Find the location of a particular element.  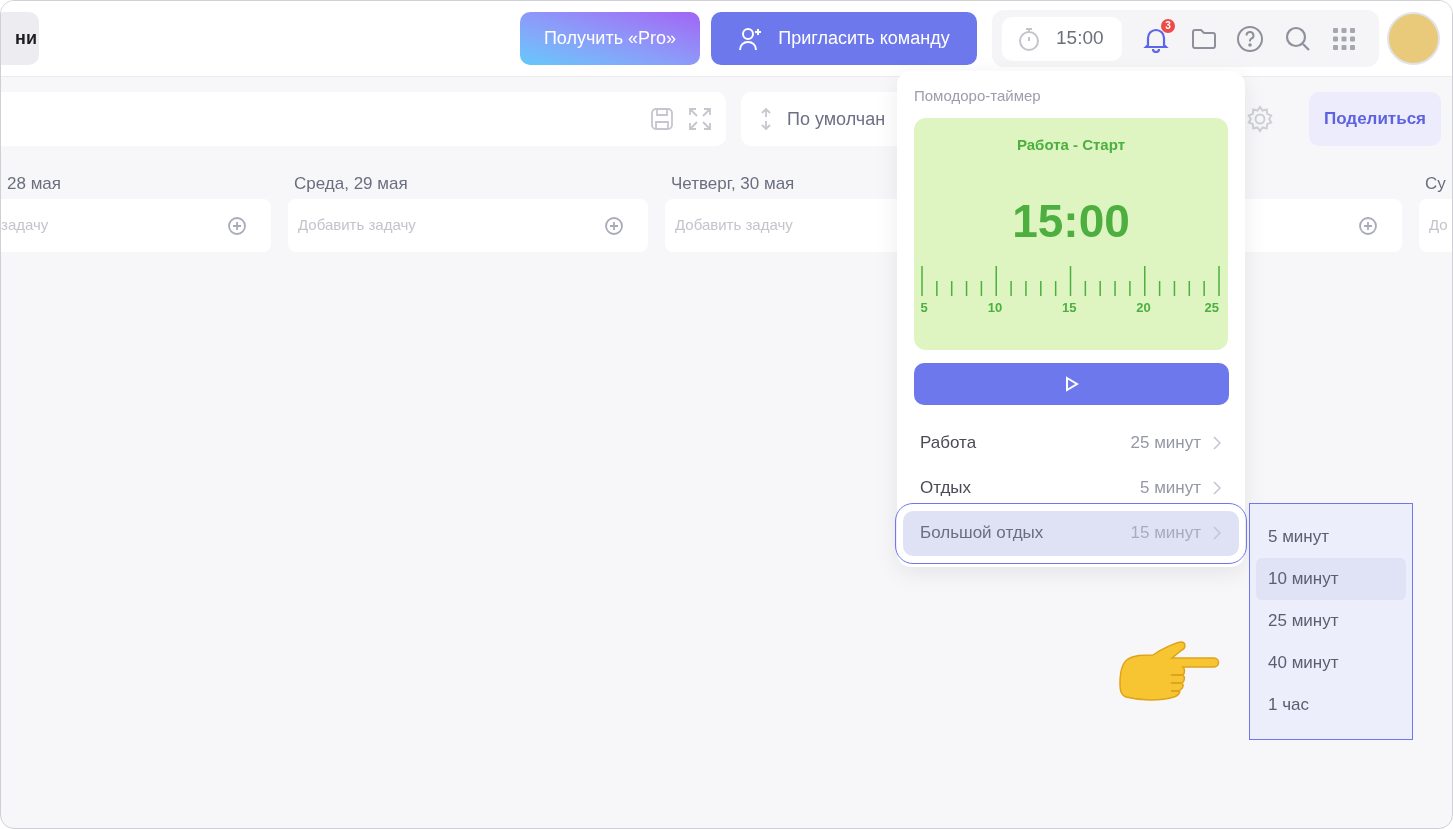

day-header: Среда, 29 мая is located at coordinates (351, 184).